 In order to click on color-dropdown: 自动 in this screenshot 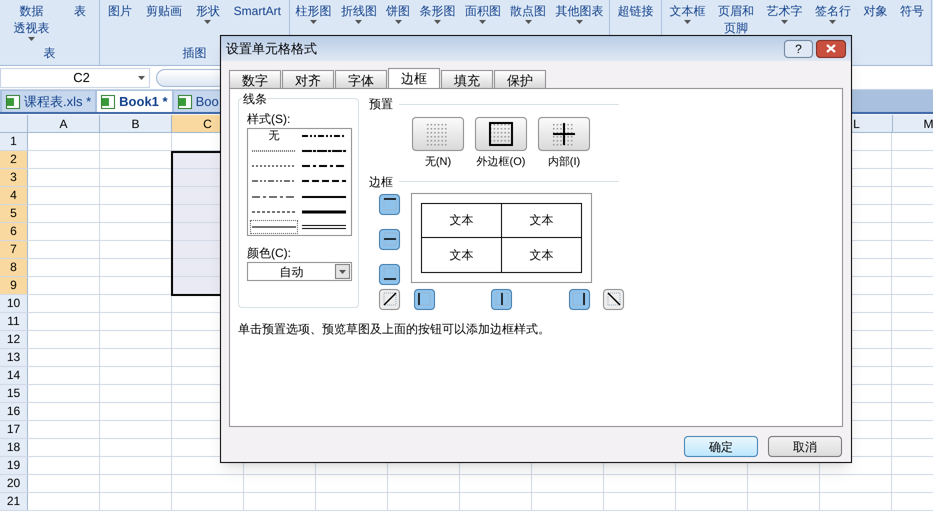, I will do `click(299, 271)`.